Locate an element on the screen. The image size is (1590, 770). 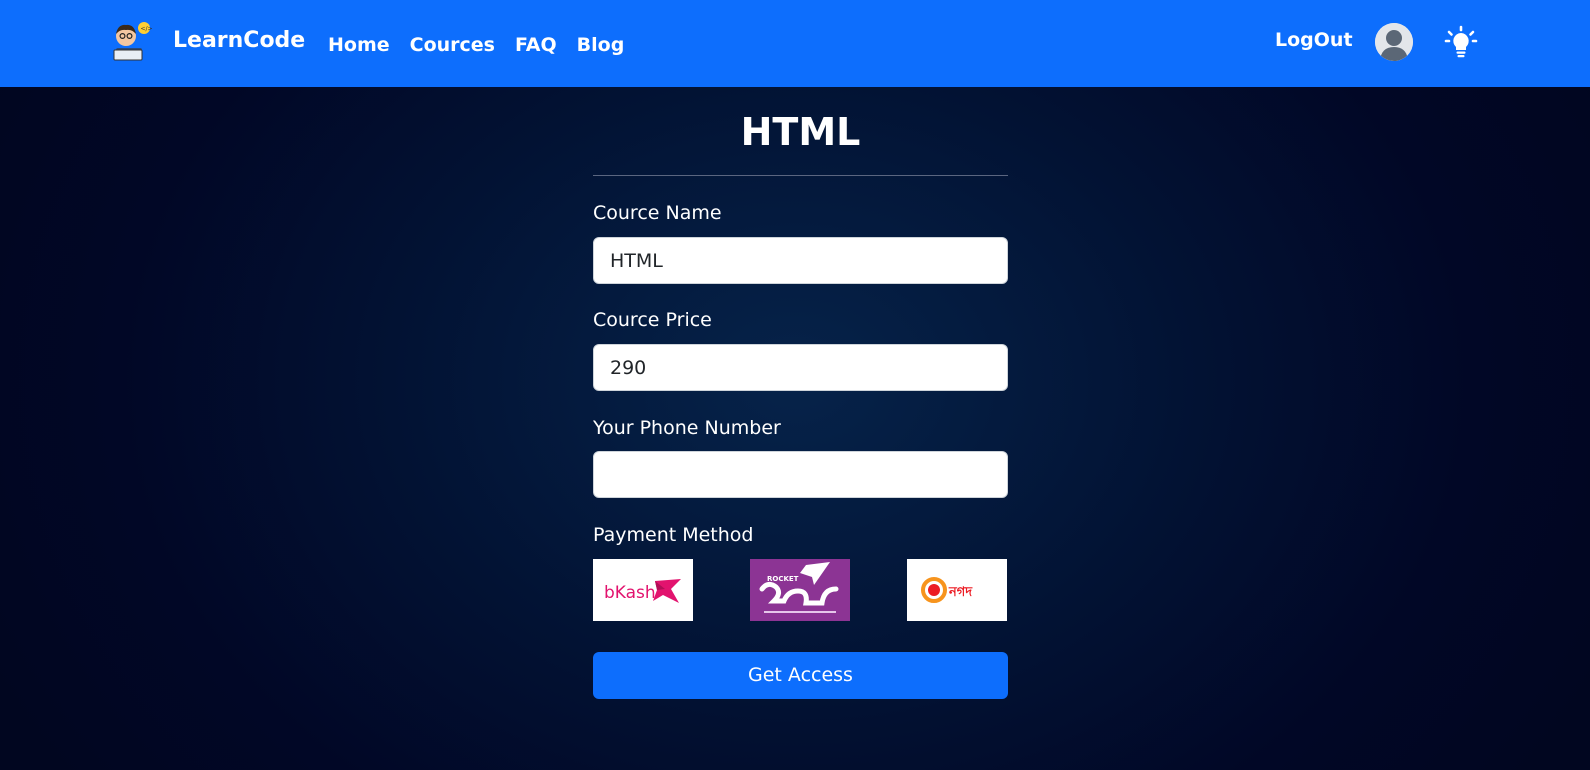
course-price-input is located at coordinates (800, 367).